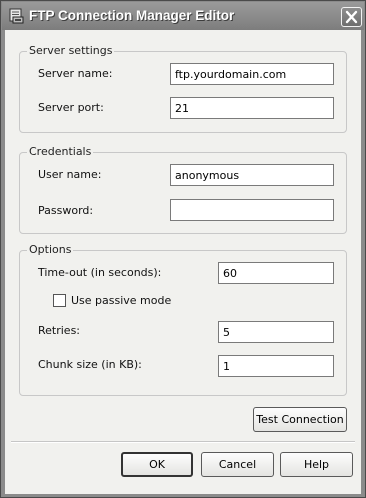 The image size is (366, 498). Describe the element at coordinates (75, 73) in the screenshot. I see `server-name-label: Server name:` at that location.